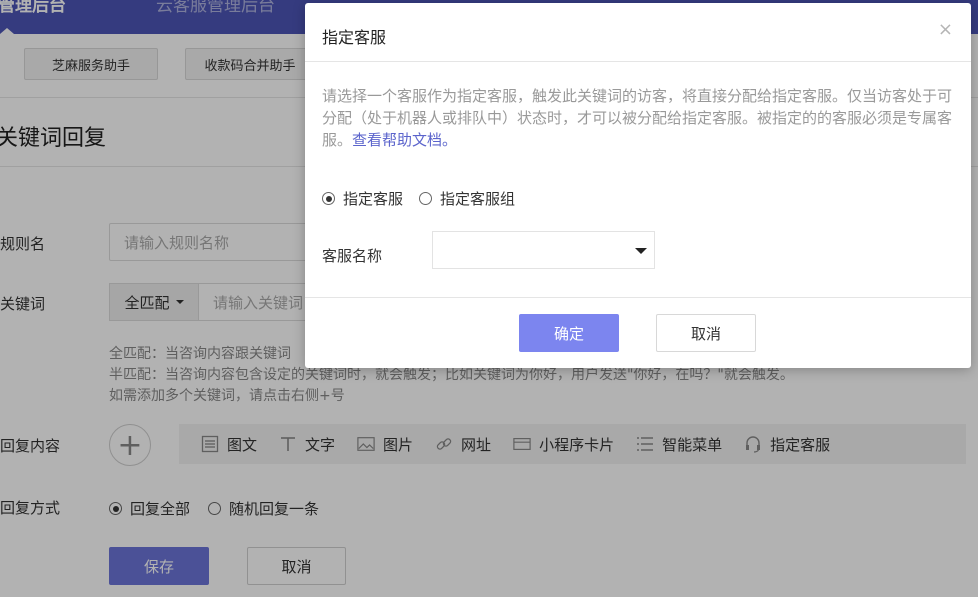 The image size is (978, 597). What do you see at coordinates (543, 250) in the screenshot?
I see `agent-name-select` at bounding box center [543, 250].